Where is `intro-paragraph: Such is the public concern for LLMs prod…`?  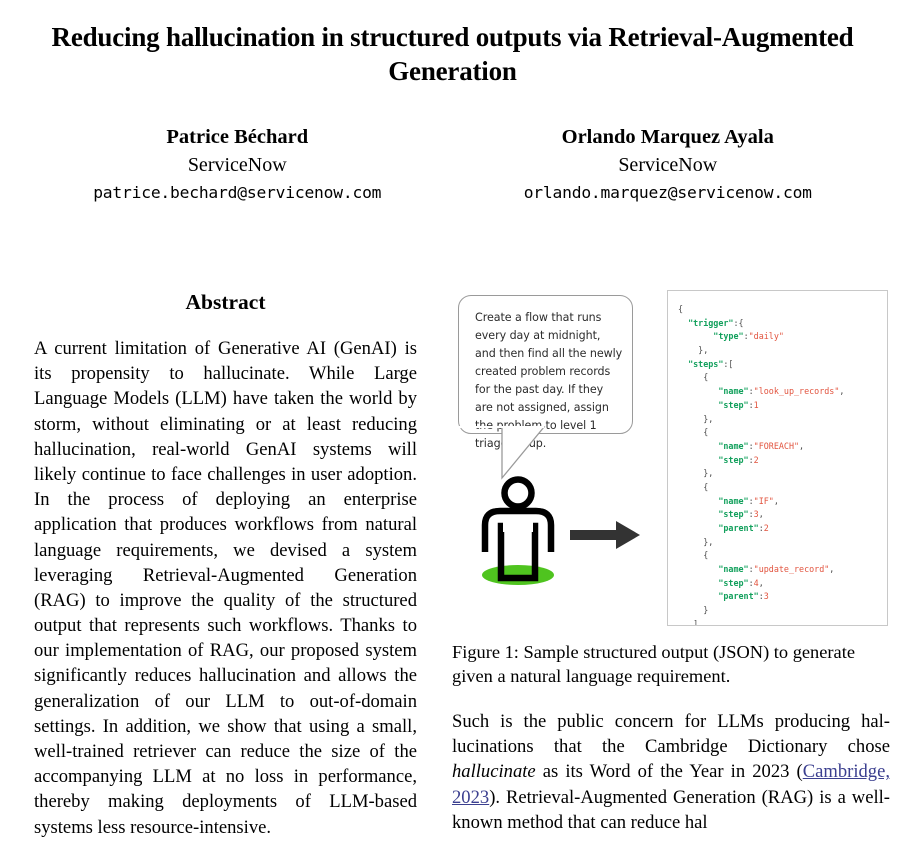
intro-paragraph: Such is the public concern for LLMs prod… is located at coordinates (671, 772).